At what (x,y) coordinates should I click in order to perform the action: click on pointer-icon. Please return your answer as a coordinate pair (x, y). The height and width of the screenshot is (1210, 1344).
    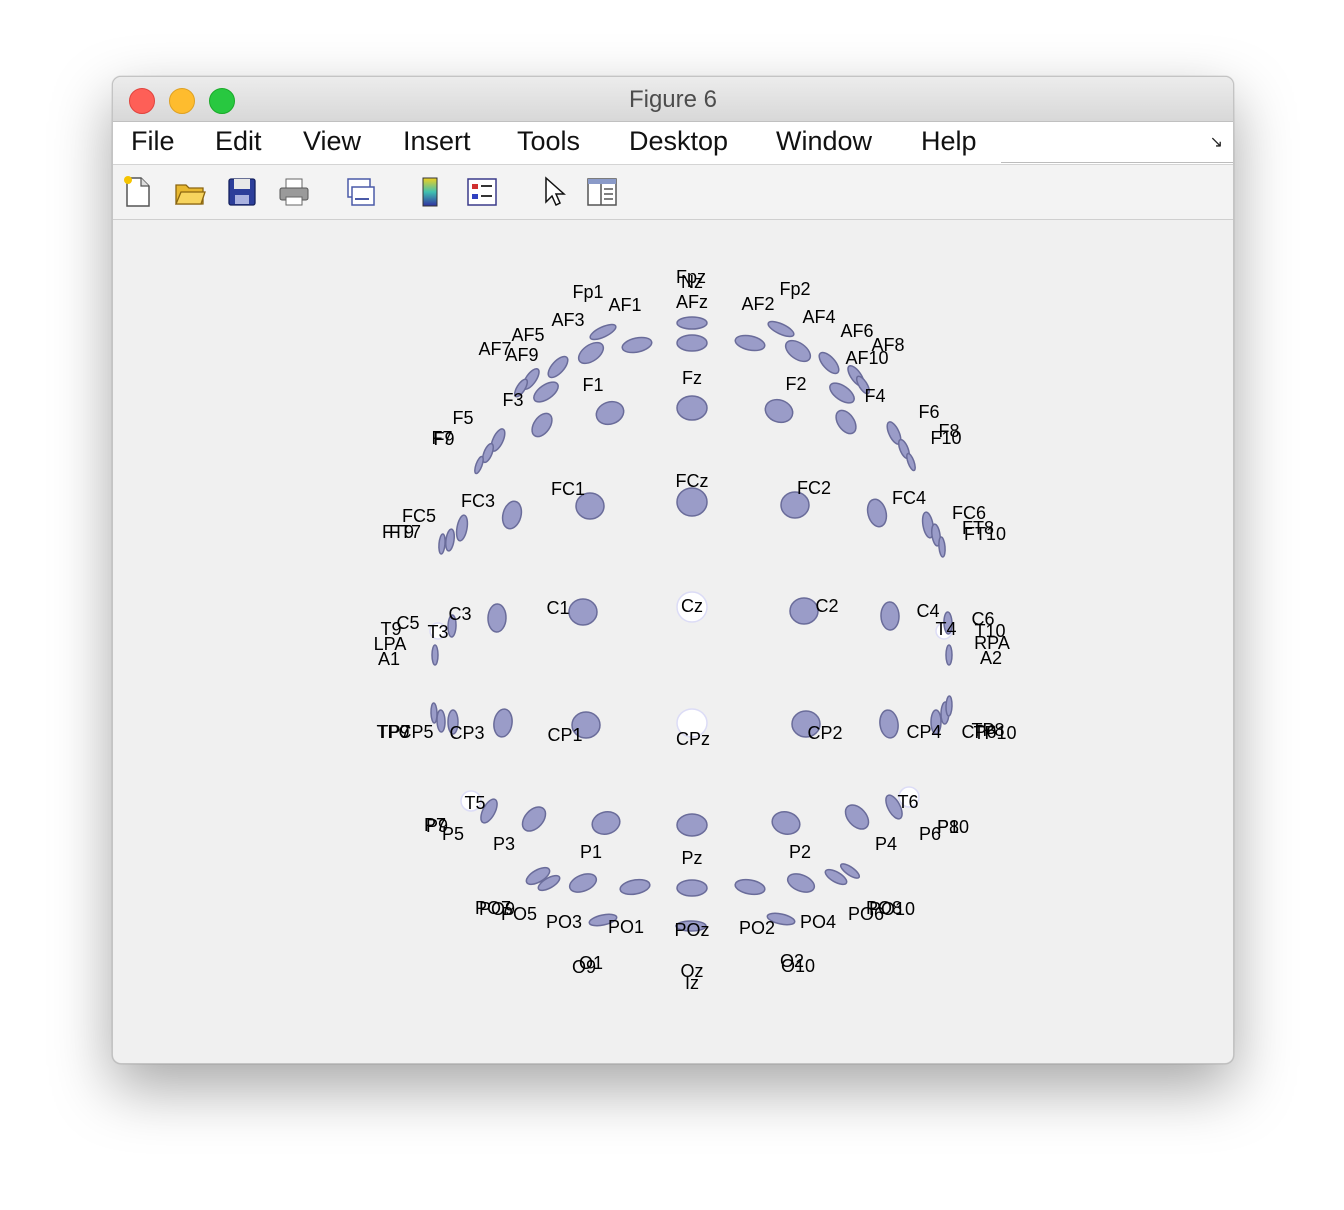
    Looking at the image, I should click on (554, 192).